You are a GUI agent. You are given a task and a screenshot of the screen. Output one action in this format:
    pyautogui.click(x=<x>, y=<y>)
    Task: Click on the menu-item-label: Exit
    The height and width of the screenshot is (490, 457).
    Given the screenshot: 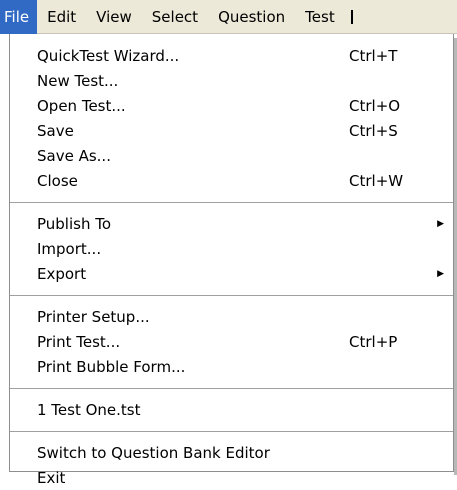 What is the action you would take?
    pyautogui.click(x=51, y=477)
    